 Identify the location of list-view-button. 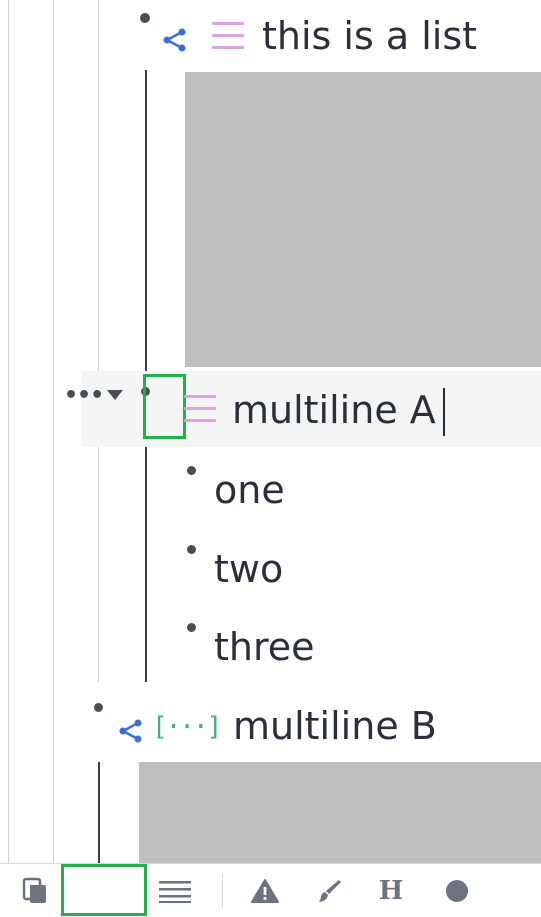
(175, 890).